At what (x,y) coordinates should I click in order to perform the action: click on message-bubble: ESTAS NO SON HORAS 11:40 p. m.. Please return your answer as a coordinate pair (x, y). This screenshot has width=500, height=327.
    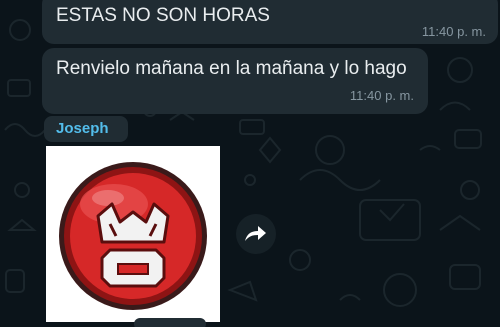
    Looking at the image, I should click on (270, 22).